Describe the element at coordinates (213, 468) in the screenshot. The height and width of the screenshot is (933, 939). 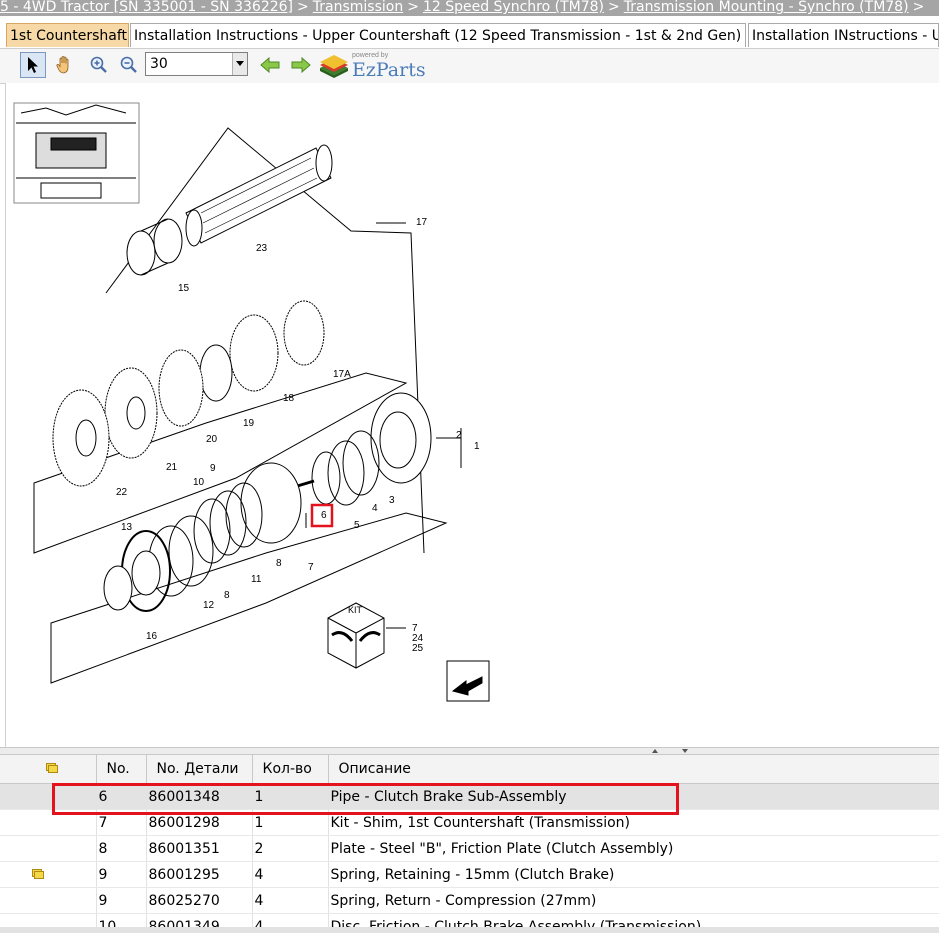
I see `callout-9: 9` at that location.